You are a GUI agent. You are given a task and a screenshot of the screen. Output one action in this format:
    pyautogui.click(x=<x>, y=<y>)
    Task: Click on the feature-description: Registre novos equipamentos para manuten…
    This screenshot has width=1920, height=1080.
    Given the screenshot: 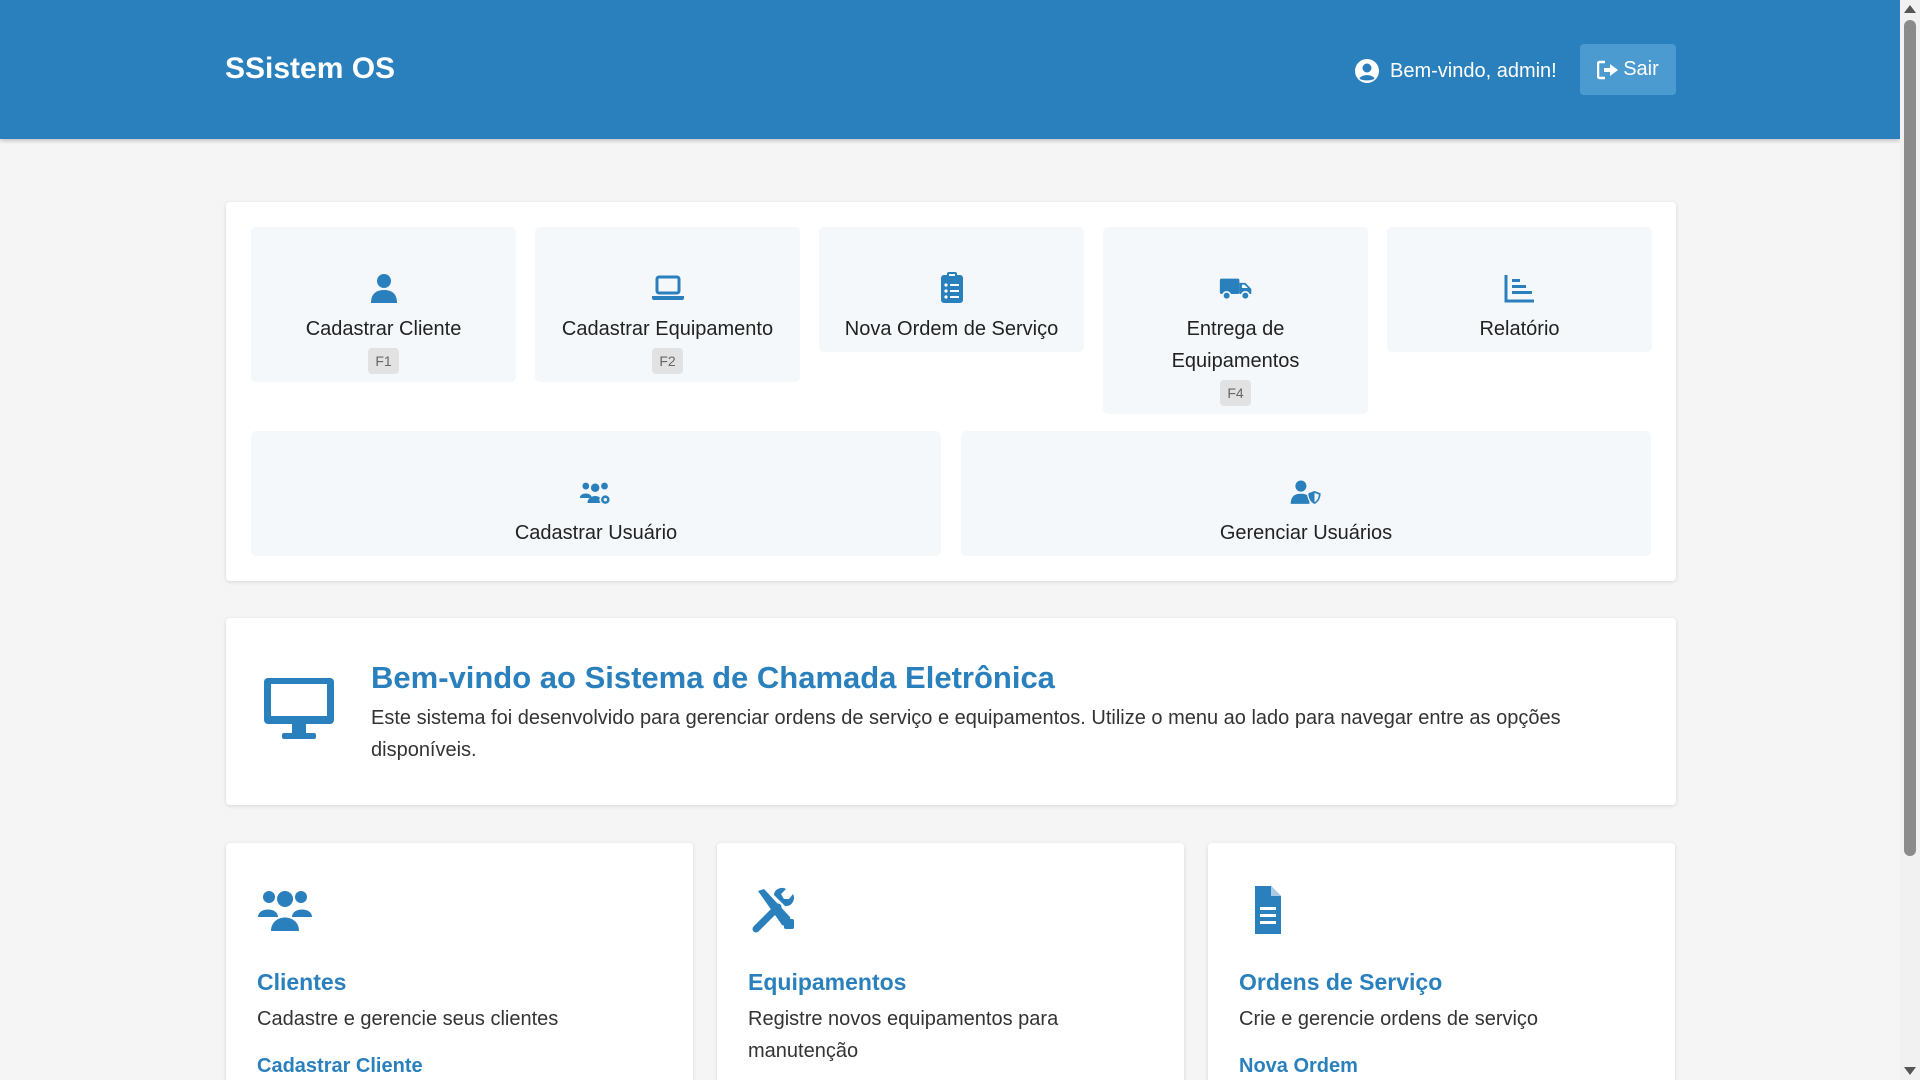 What is the action you would take?
    pyautogui.click(x=903, y=1035)
    